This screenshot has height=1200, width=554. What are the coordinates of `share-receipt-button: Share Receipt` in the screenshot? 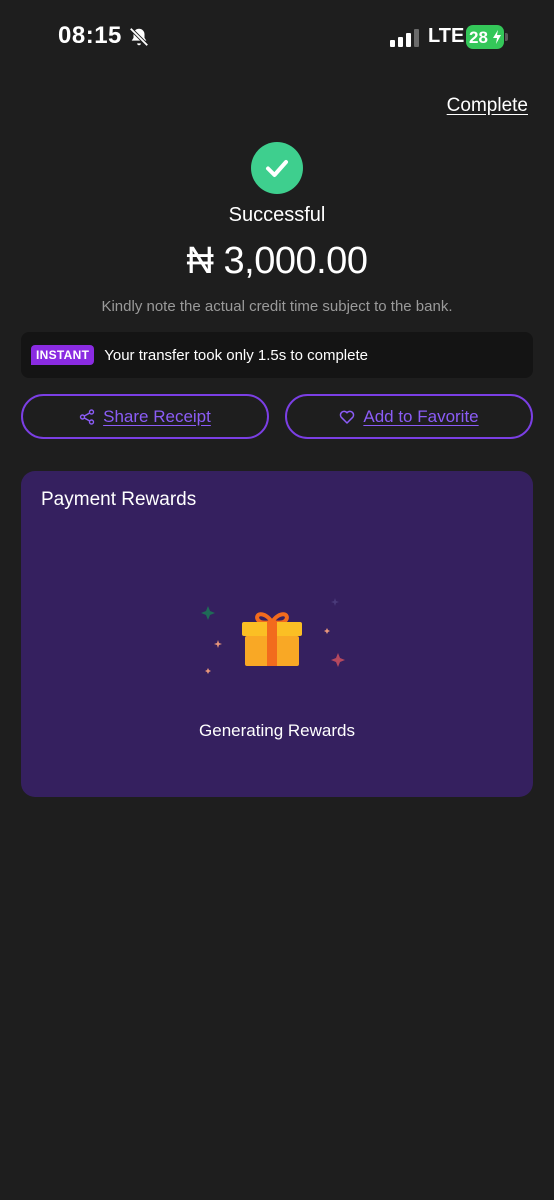 It's located at (145, 416).